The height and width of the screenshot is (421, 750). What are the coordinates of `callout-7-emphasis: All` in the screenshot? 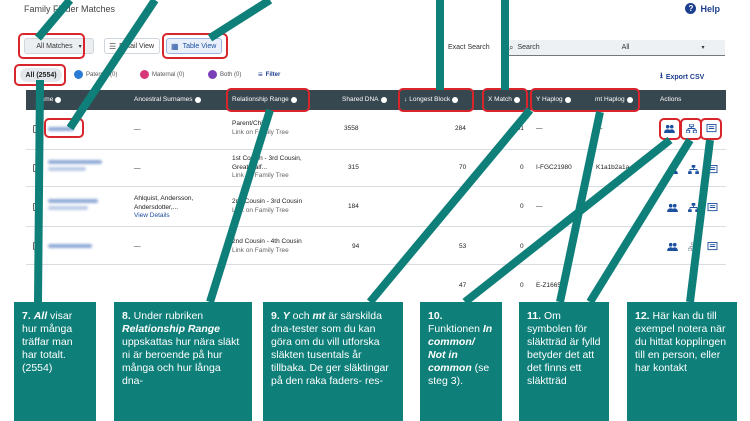 It's located at (40, 316).